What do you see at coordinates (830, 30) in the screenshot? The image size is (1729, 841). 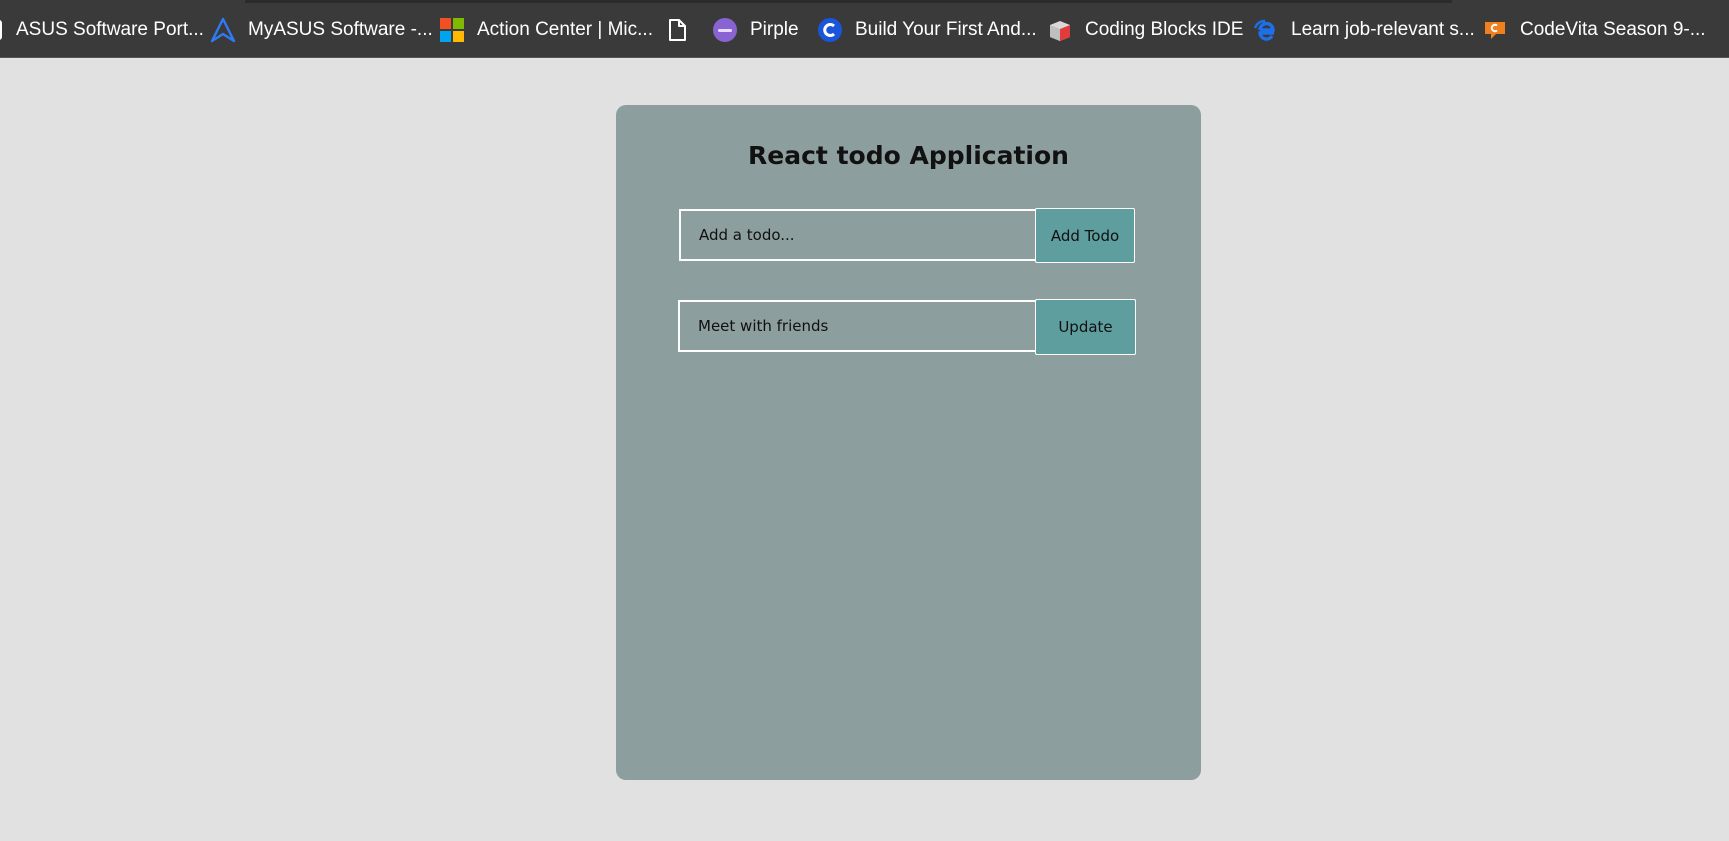 I see `codeforces-c-icon` at bounding box center [830, 30].